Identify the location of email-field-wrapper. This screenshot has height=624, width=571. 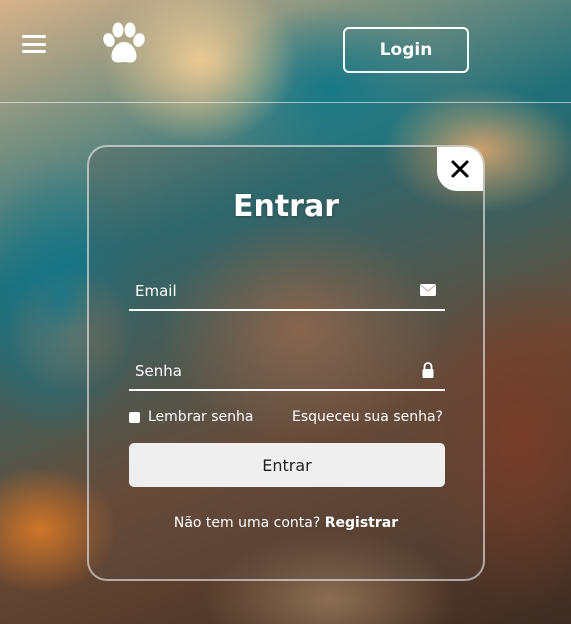
(287, 289).